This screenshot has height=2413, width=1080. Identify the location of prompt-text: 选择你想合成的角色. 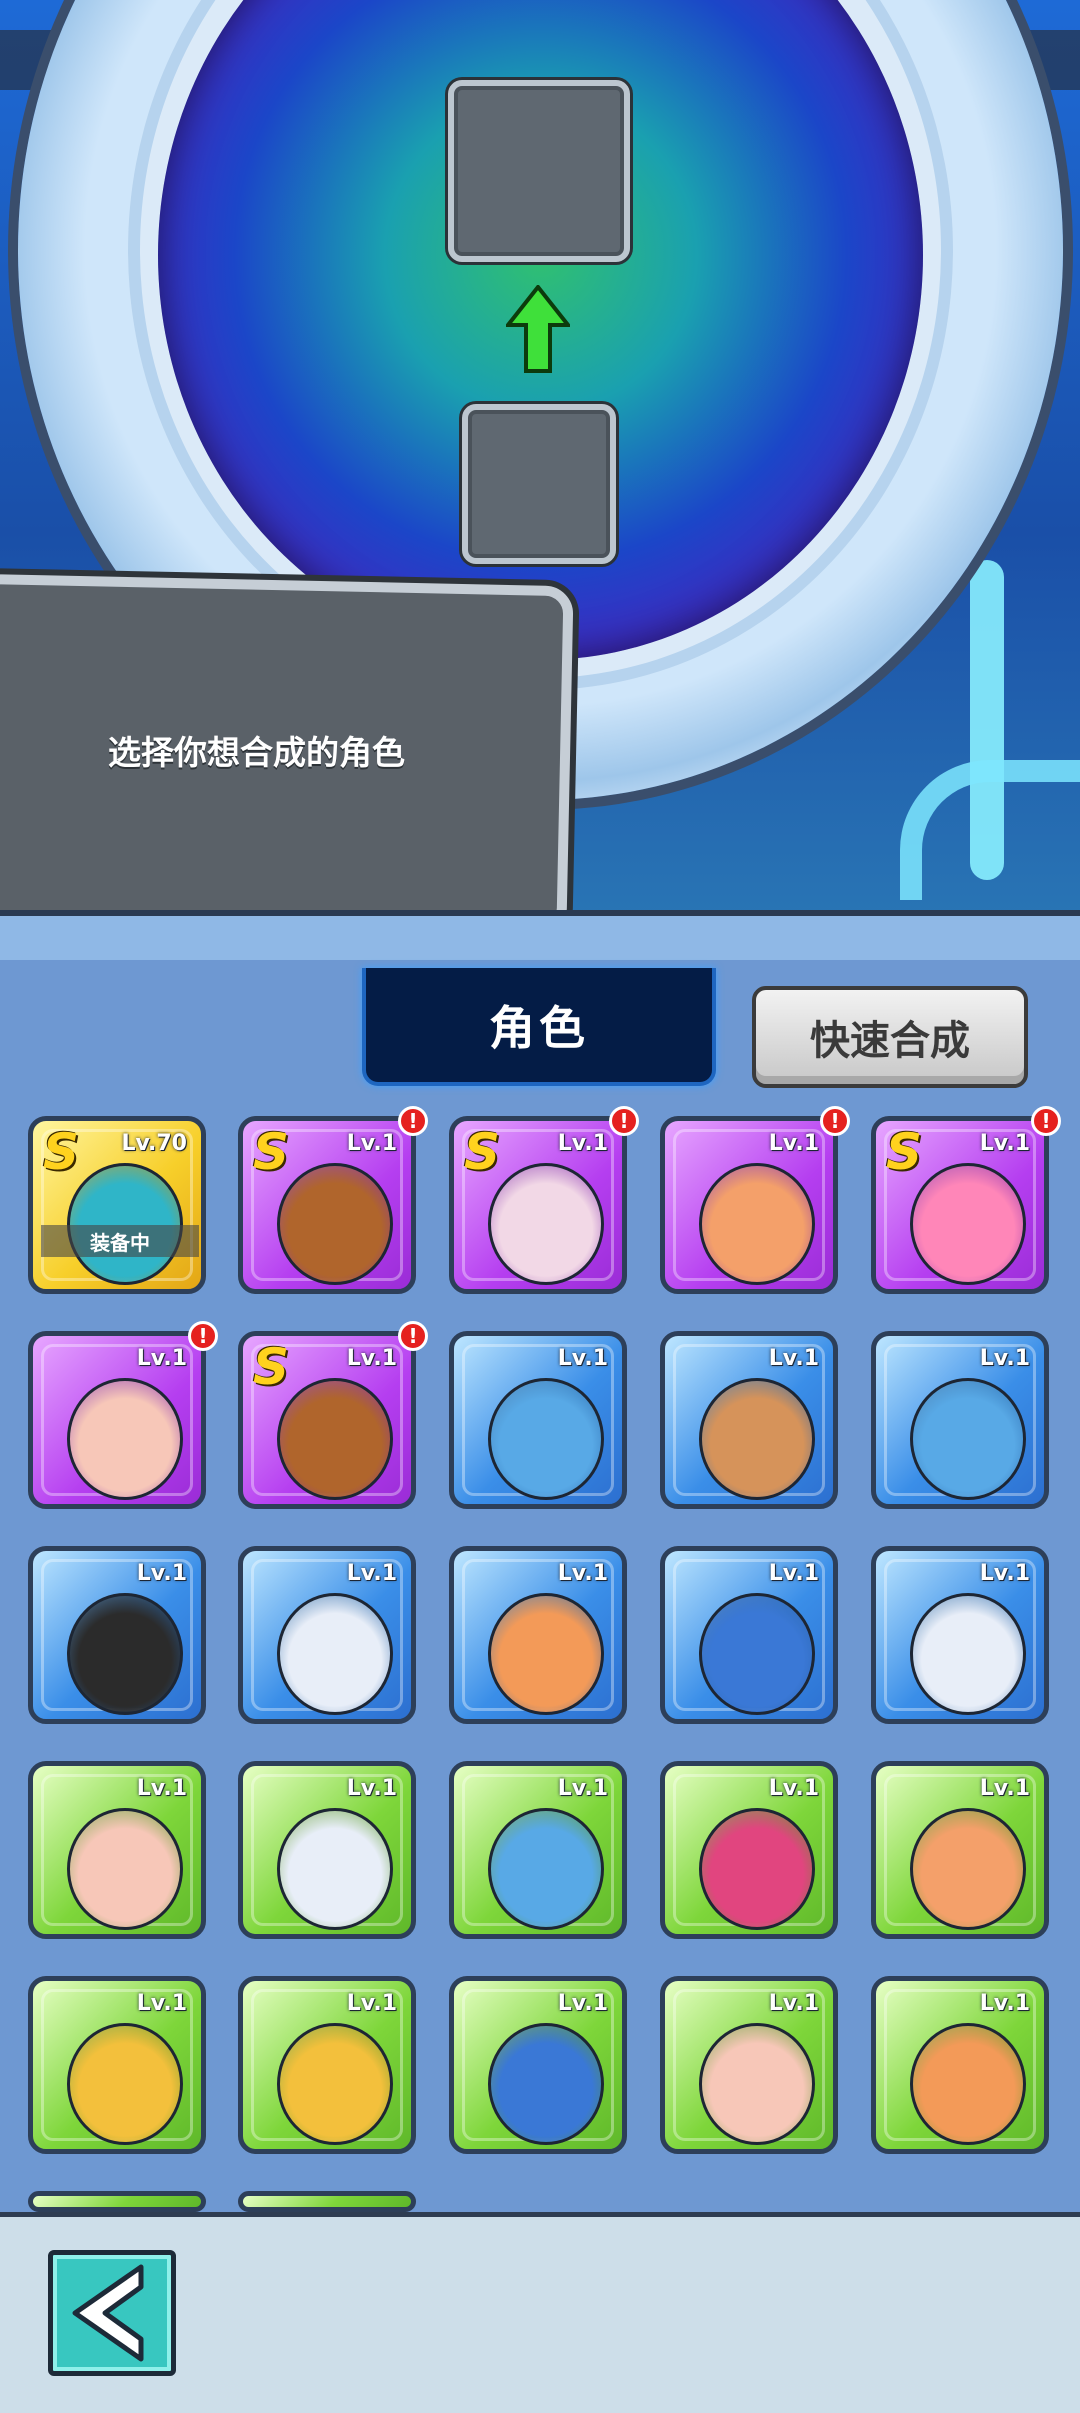
(256, 752).